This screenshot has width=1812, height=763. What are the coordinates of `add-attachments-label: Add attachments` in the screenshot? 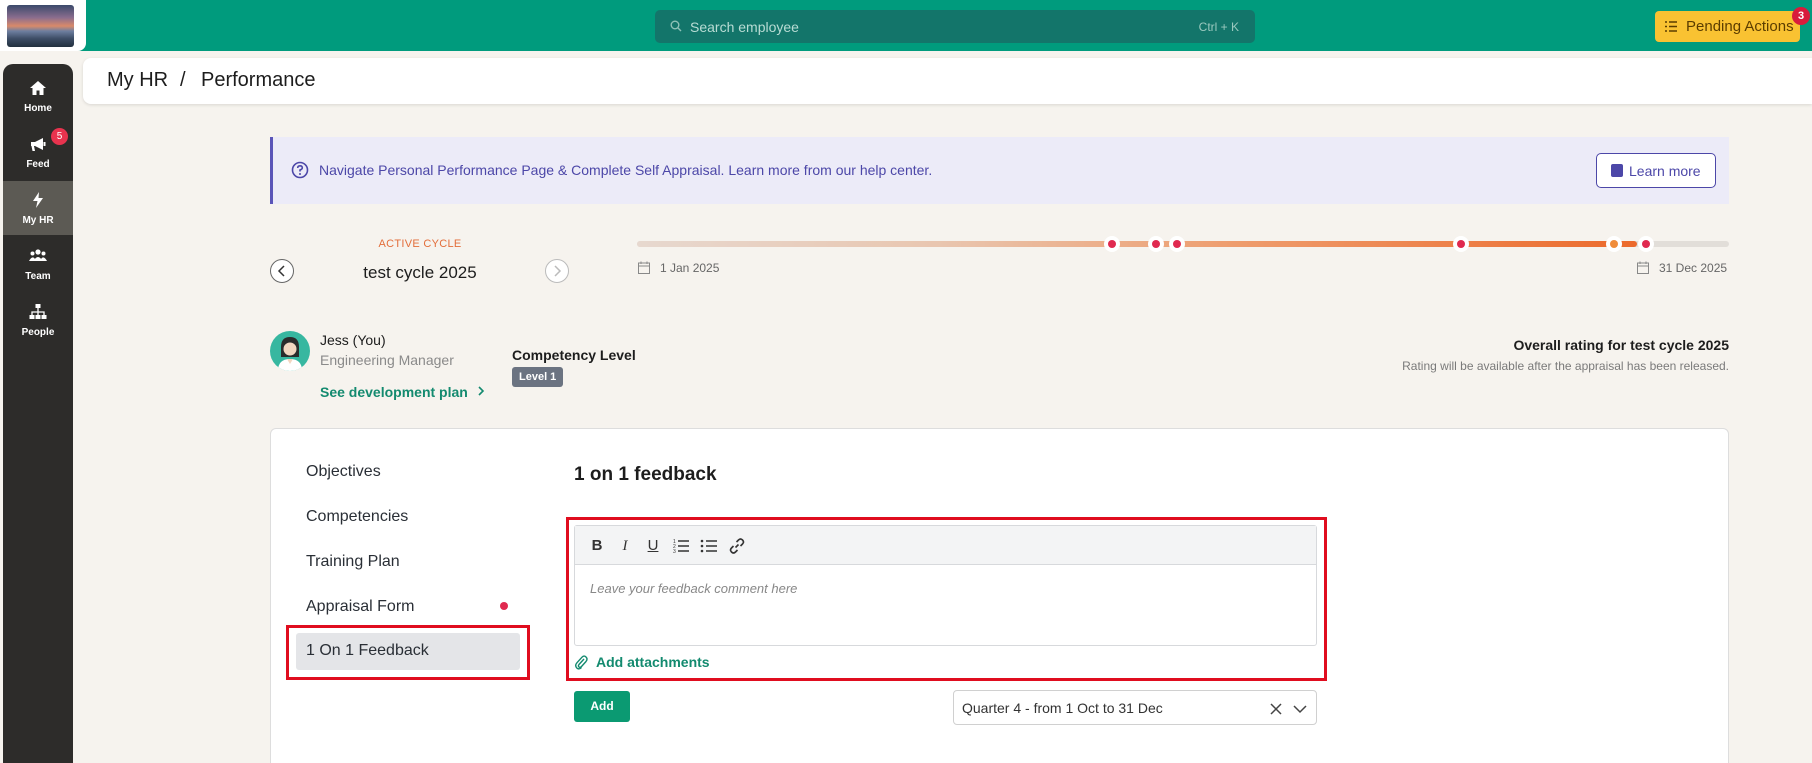 It's located at (653, 662).